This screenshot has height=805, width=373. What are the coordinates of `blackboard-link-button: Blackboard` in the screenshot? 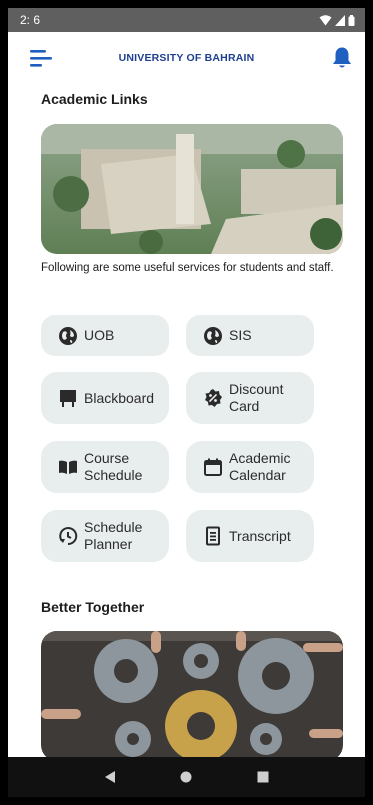 It's located at (105, 398).